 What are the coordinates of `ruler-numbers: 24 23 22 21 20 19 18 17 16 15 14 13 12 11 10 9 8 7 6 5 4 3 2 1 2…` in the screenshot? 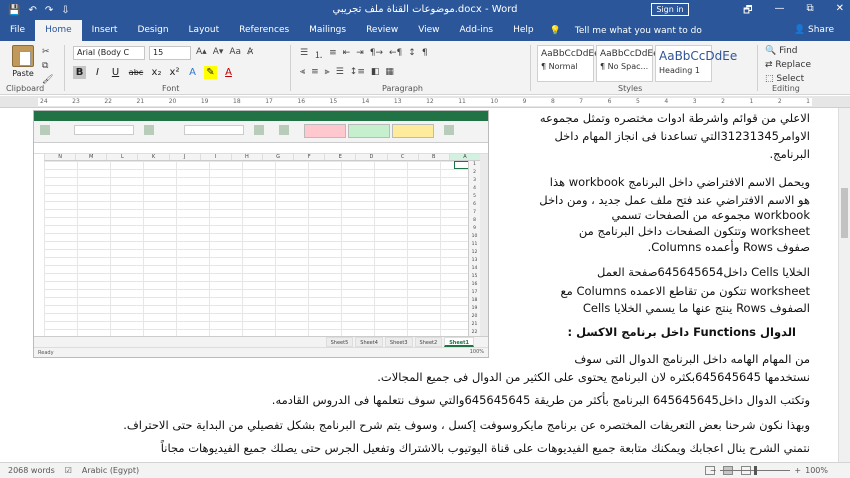 It's located at (425, 101).